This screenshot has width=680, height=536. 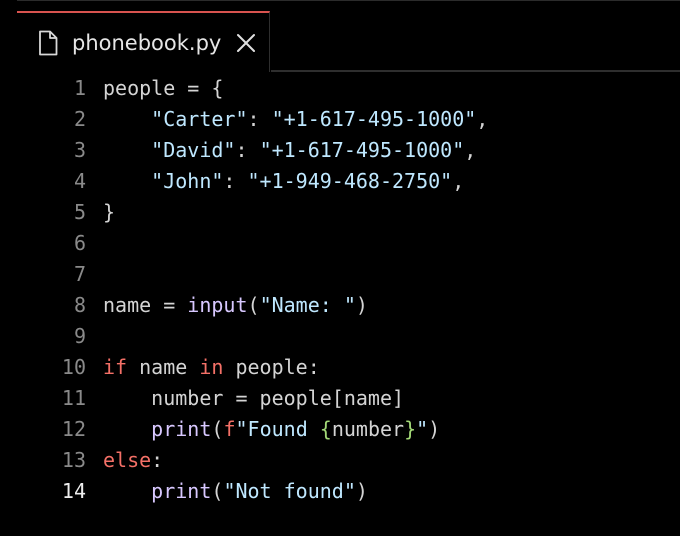 I want to click on code-token: f, so click(x=229, y=429).